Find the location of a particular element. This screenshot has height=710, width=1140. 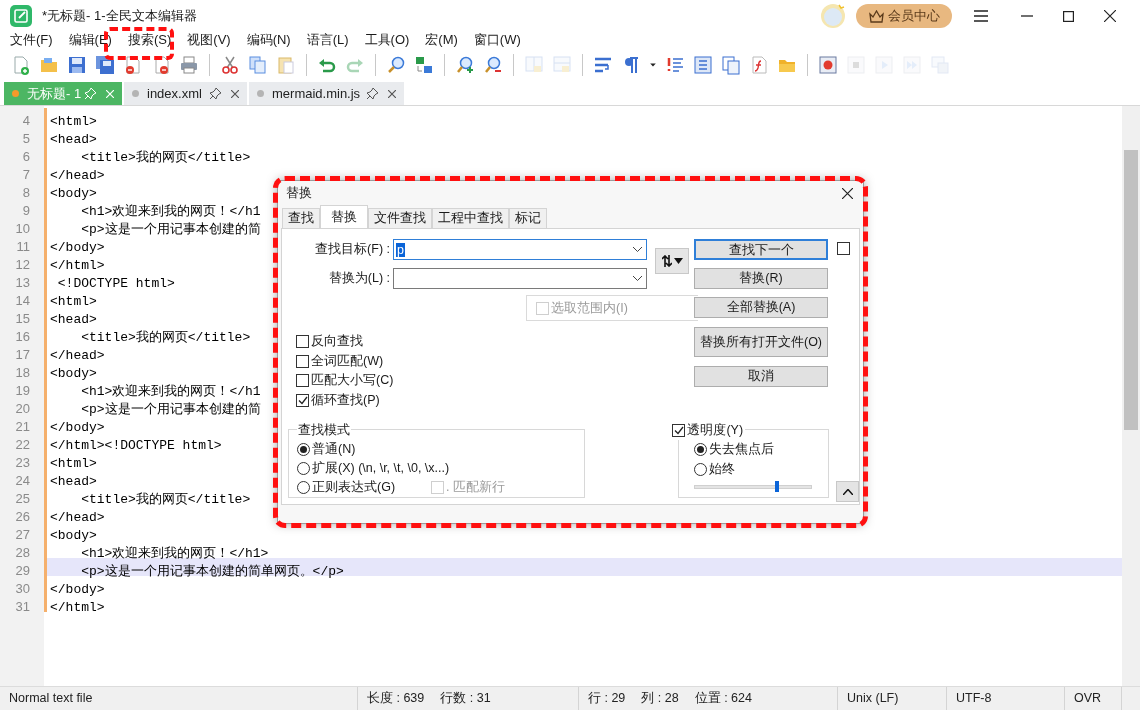

dialog-button: 查找下一个 is located at coordinates (761, 249).